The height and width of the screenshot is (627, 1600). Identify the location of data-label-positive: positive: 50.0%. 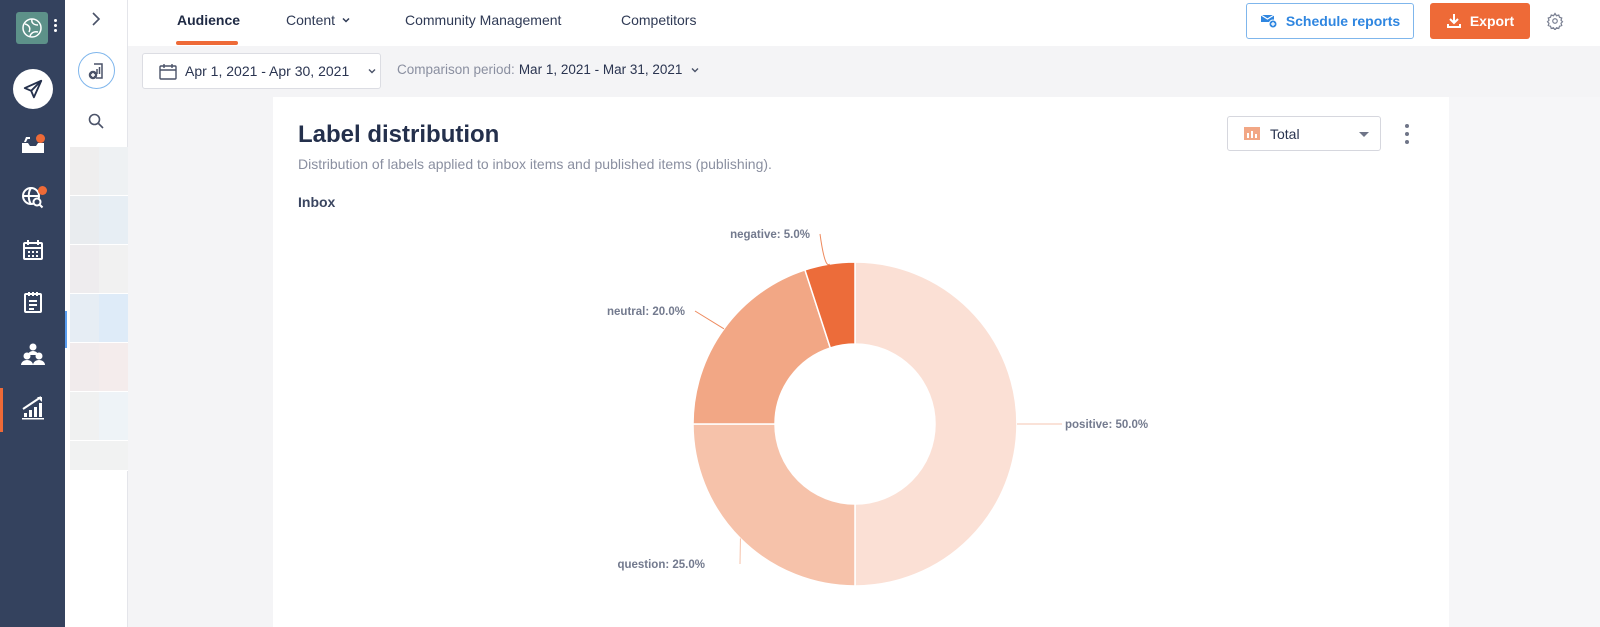
(1106, 425).